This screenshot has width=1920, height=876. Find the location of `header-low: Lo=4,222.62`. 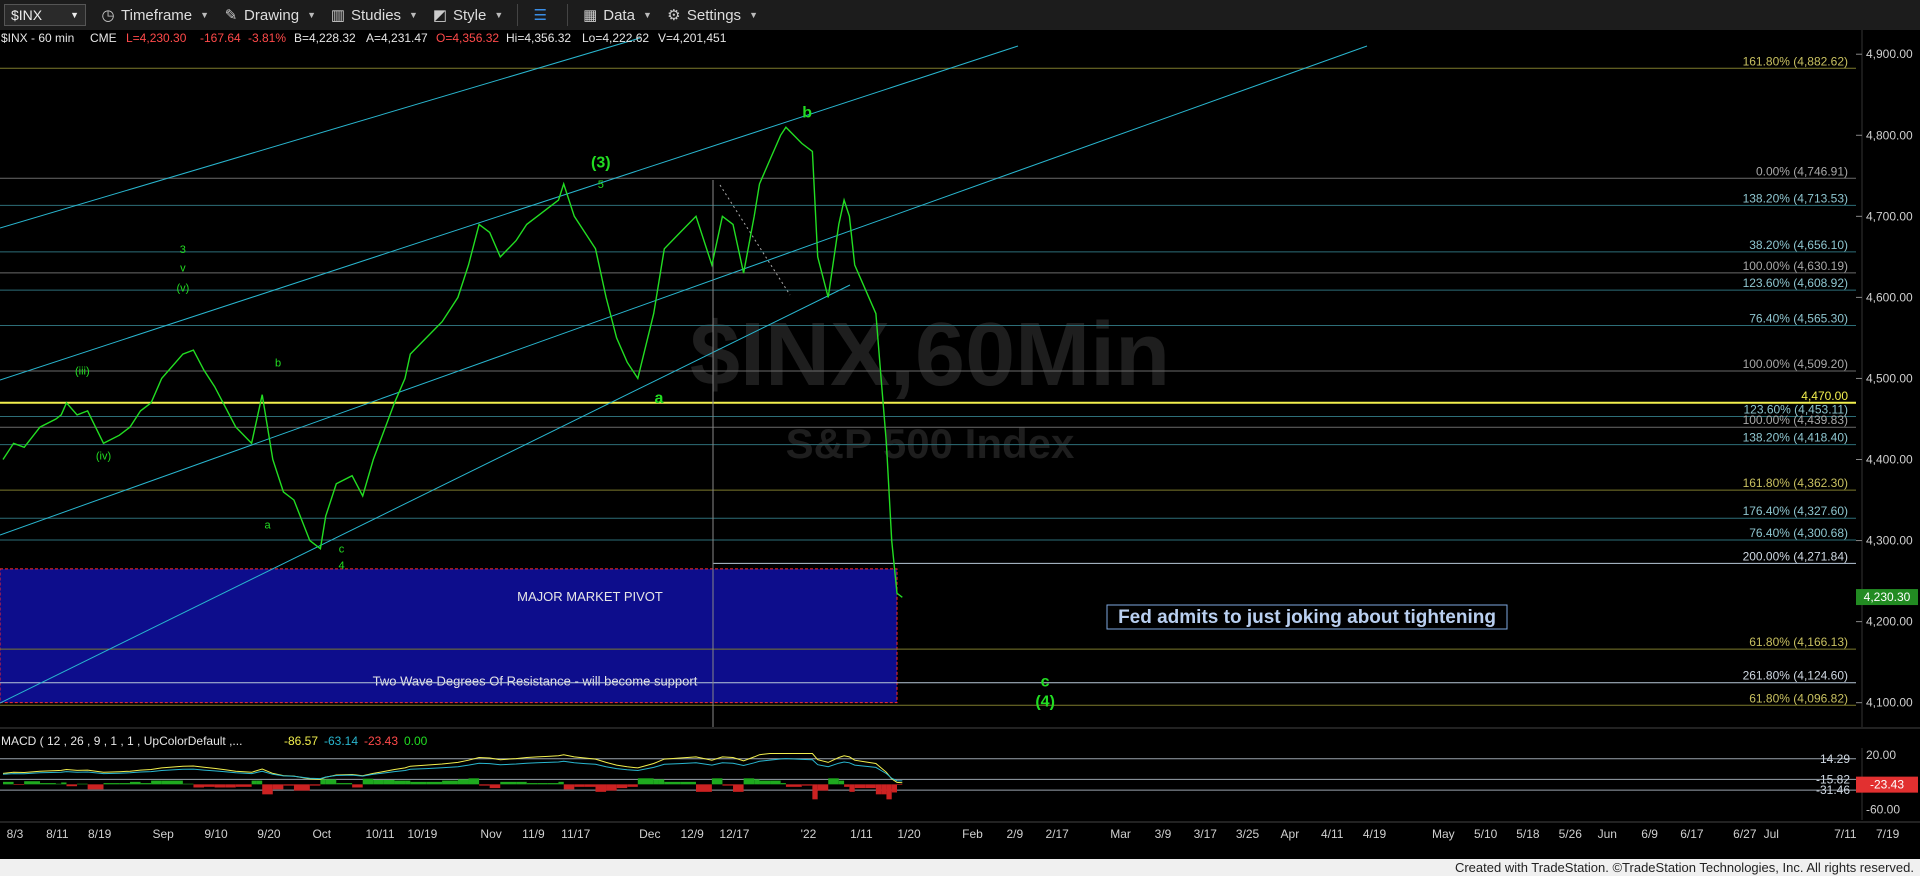

header-low: Lo=4,222.62 is located at coordinates (615, 38).